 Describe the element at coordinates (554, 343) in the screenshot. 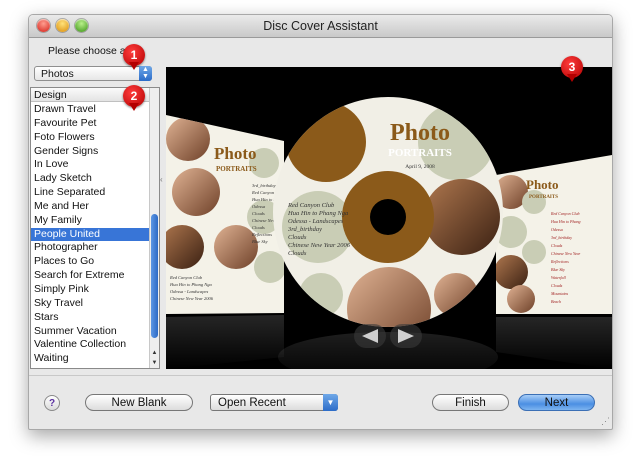

I see `right-cover-reflection` at that location.